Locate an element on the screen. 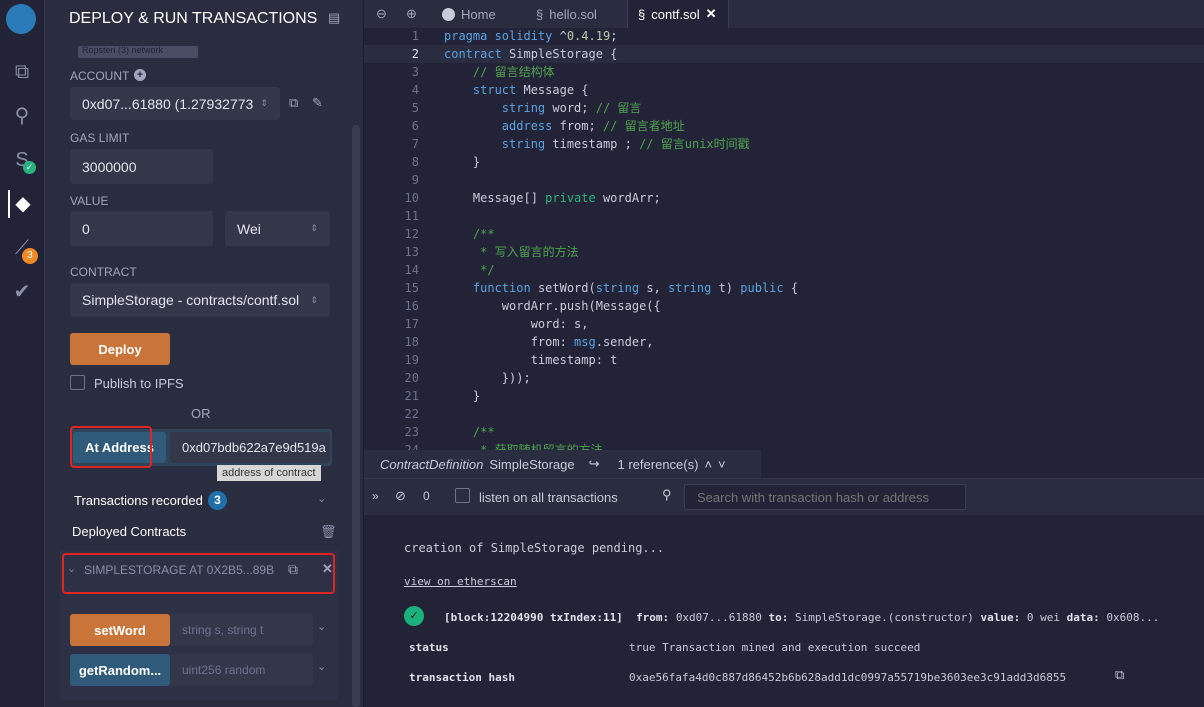  close-tab-icon: ✕ is located at coordinates (711, 14).